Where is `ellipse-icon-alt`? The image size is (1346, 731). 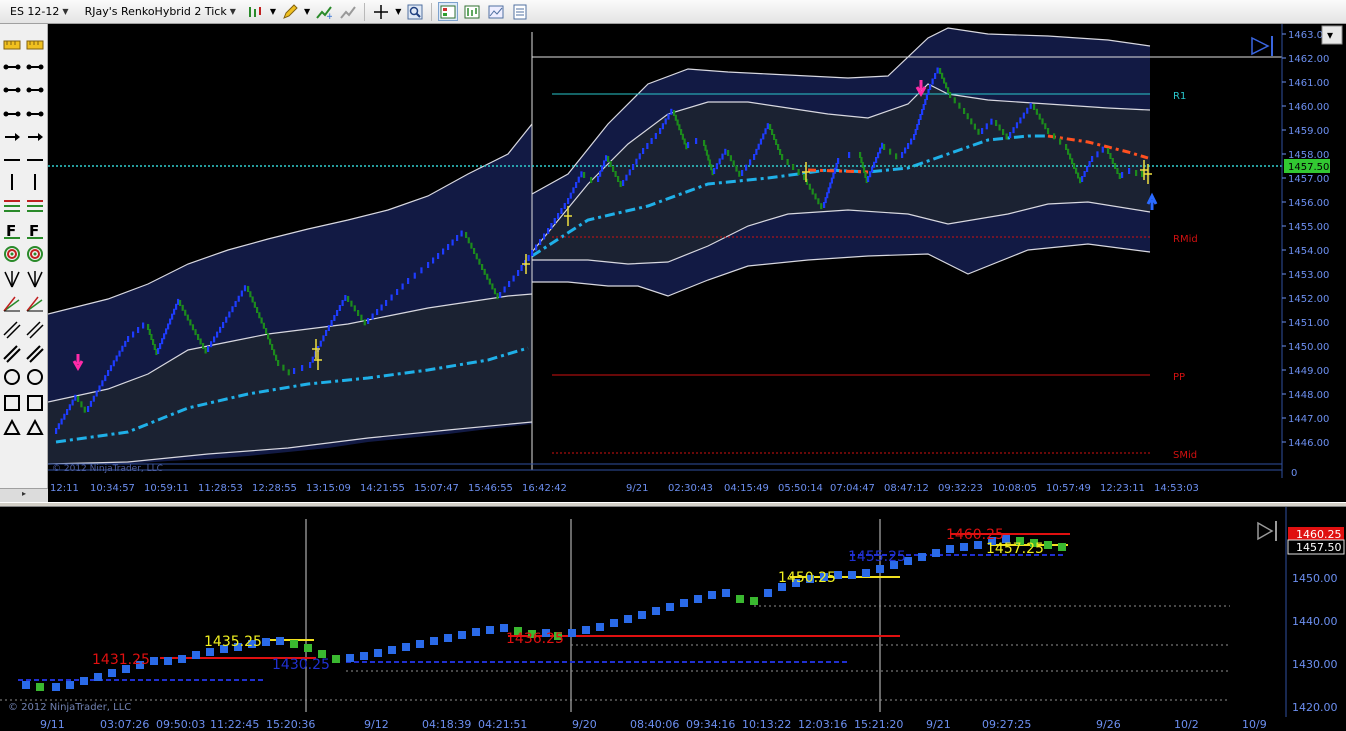 ellipse-icon-alt is located at coordinates (35, 377).